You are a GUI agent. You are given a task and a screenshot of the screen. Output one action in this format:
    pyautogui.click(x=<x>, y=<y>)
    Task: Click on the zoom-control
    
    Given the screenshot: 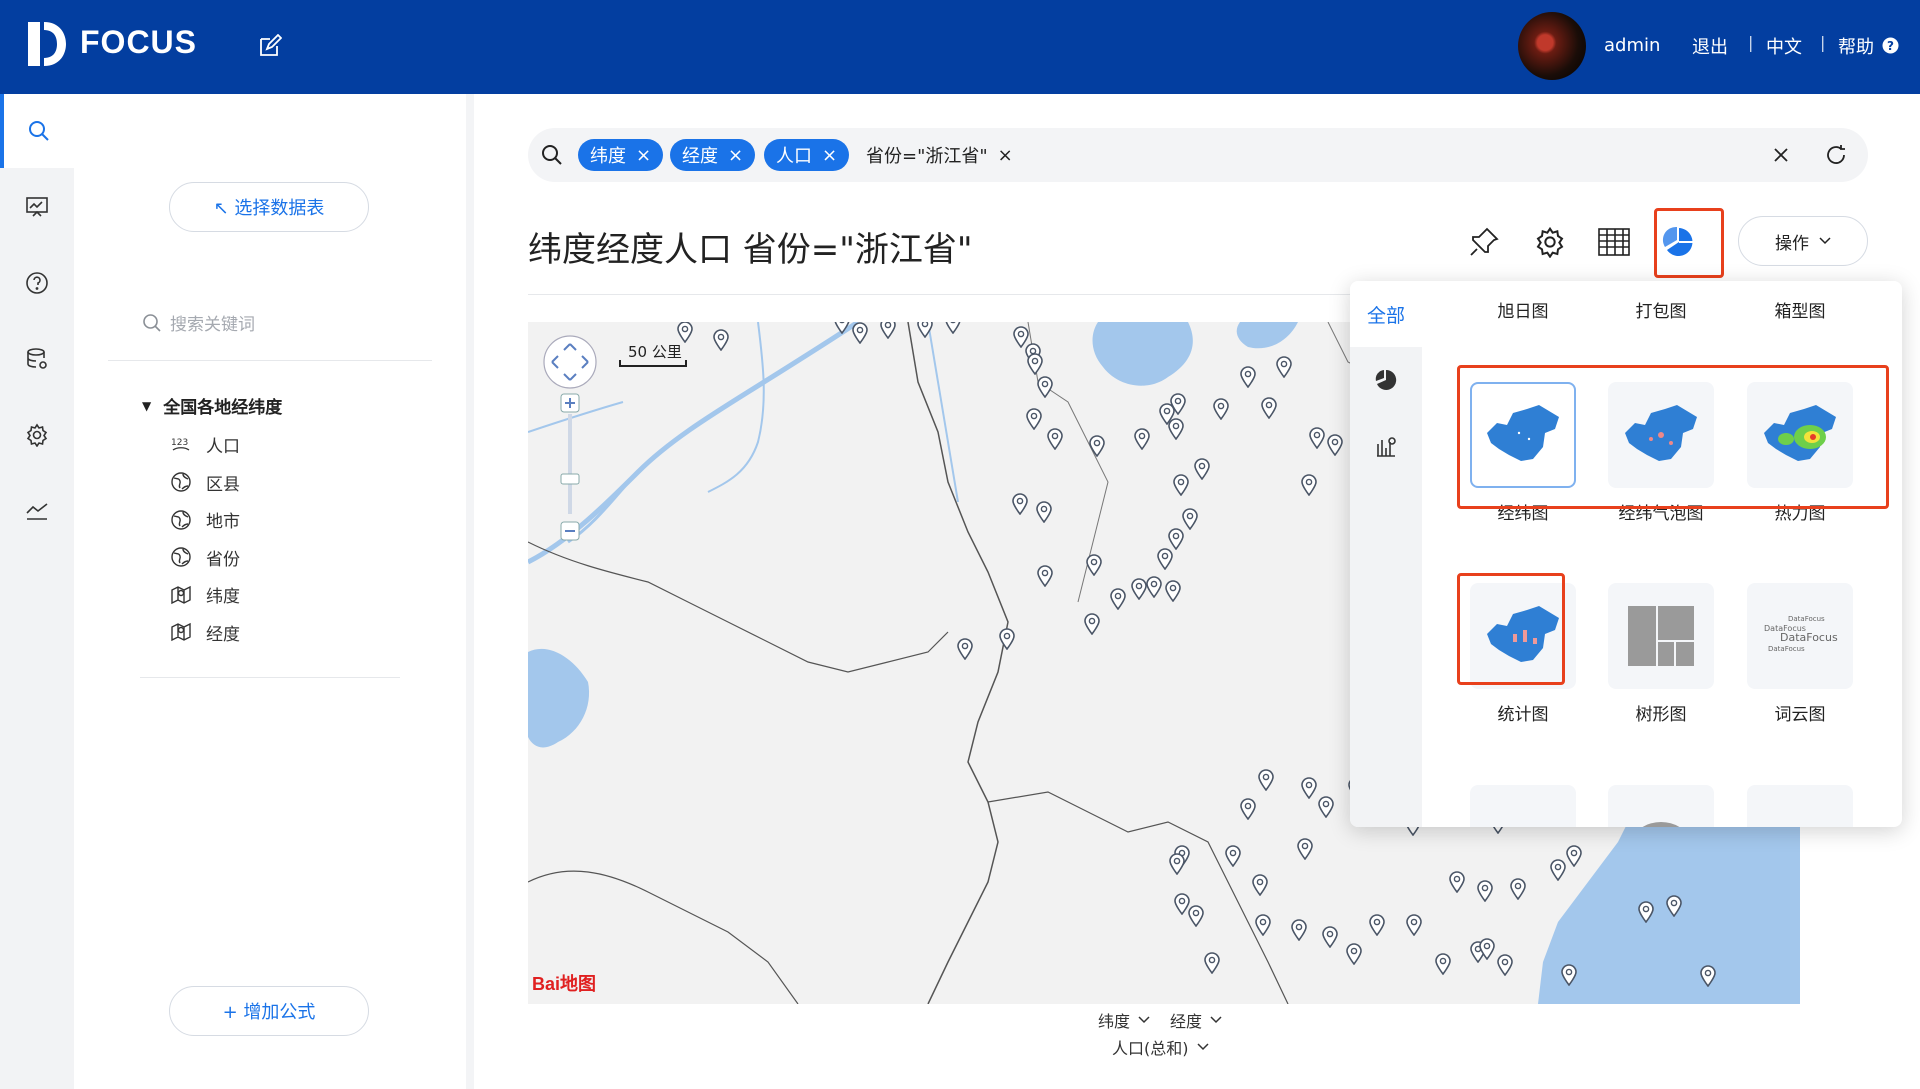 What is the action you would take?
    pyautogui.click(x=570, y=437)
    